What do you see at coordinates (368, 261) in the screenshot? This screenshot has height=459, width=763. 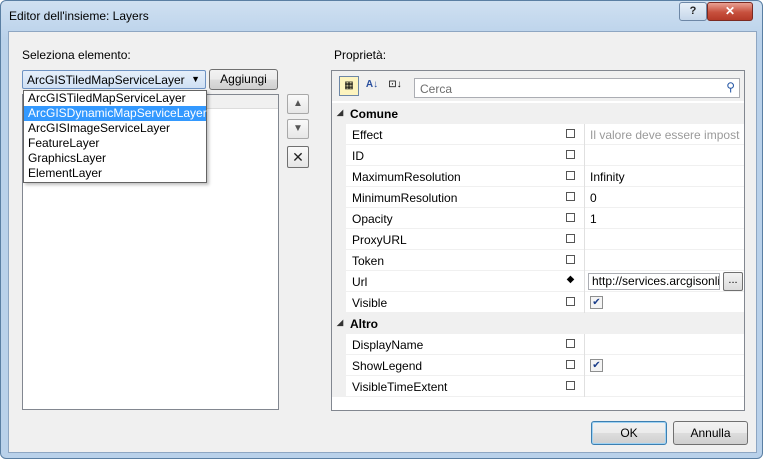 I see `property-name: Token` at bounding box center [368, 261].